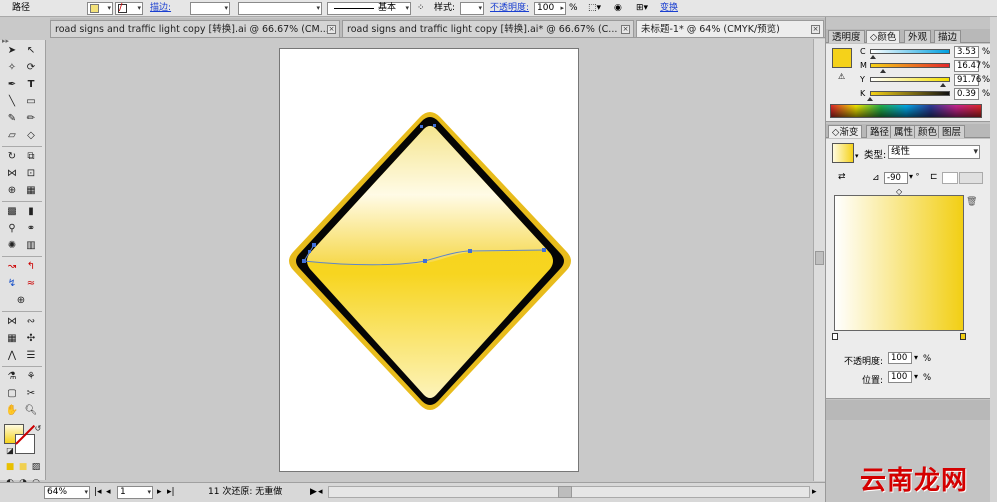 The image size is (997, 502). What do you see at coordinates (31, 339) in the screenshot?
I see `twirl-tool-icon: ✣` at bounding box center [31, 339].